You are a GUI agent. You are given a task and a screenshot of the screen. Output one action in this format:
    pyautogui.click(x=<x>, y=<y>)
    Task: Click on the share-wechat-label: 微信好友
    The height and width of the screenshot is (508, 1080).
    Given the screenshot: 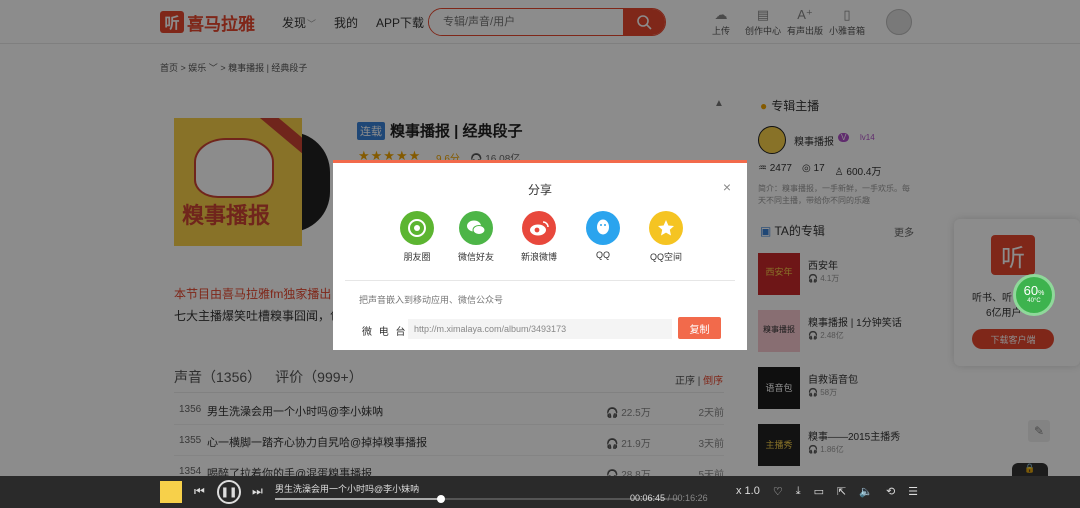 What is the action you would take?
    pyautogui.click(x=475, y=257)
    